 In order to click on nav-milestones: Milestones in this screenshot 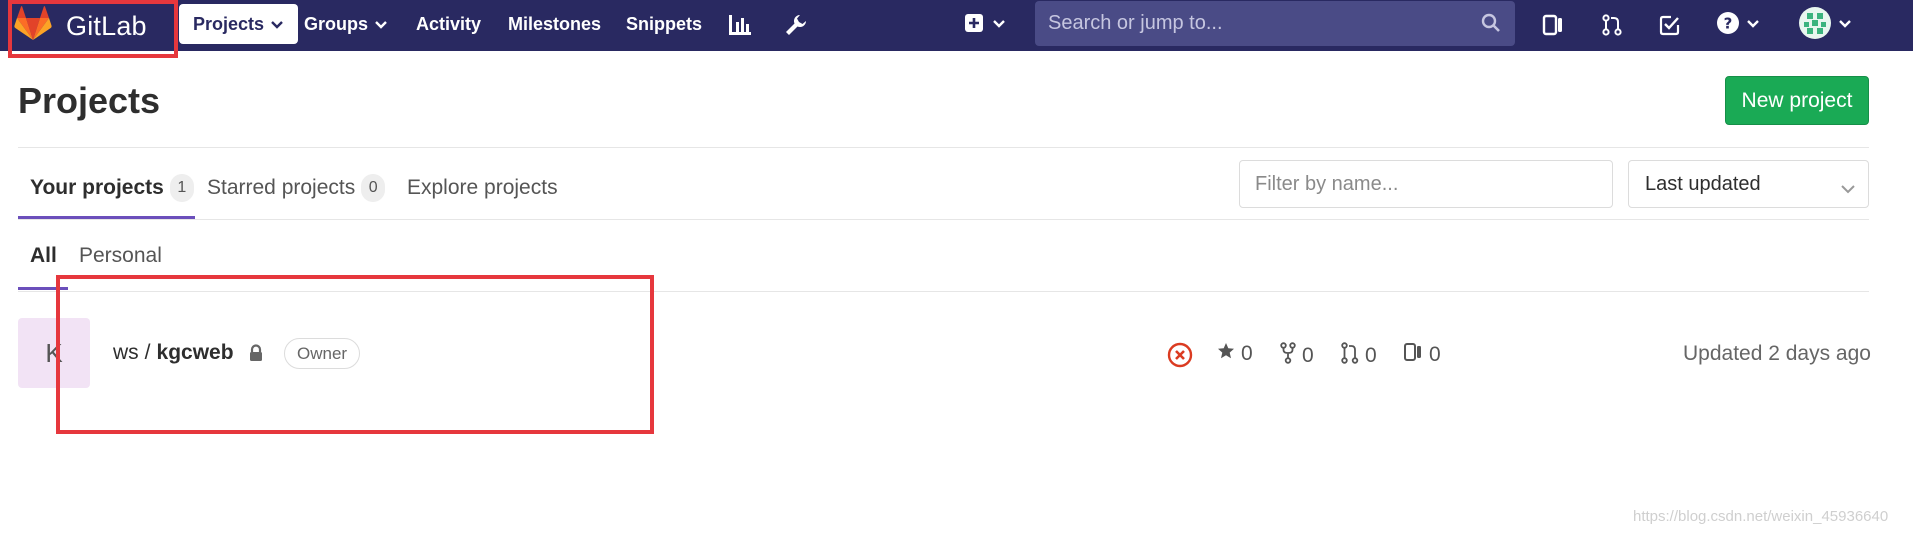, I will do `click(554, 24)`.